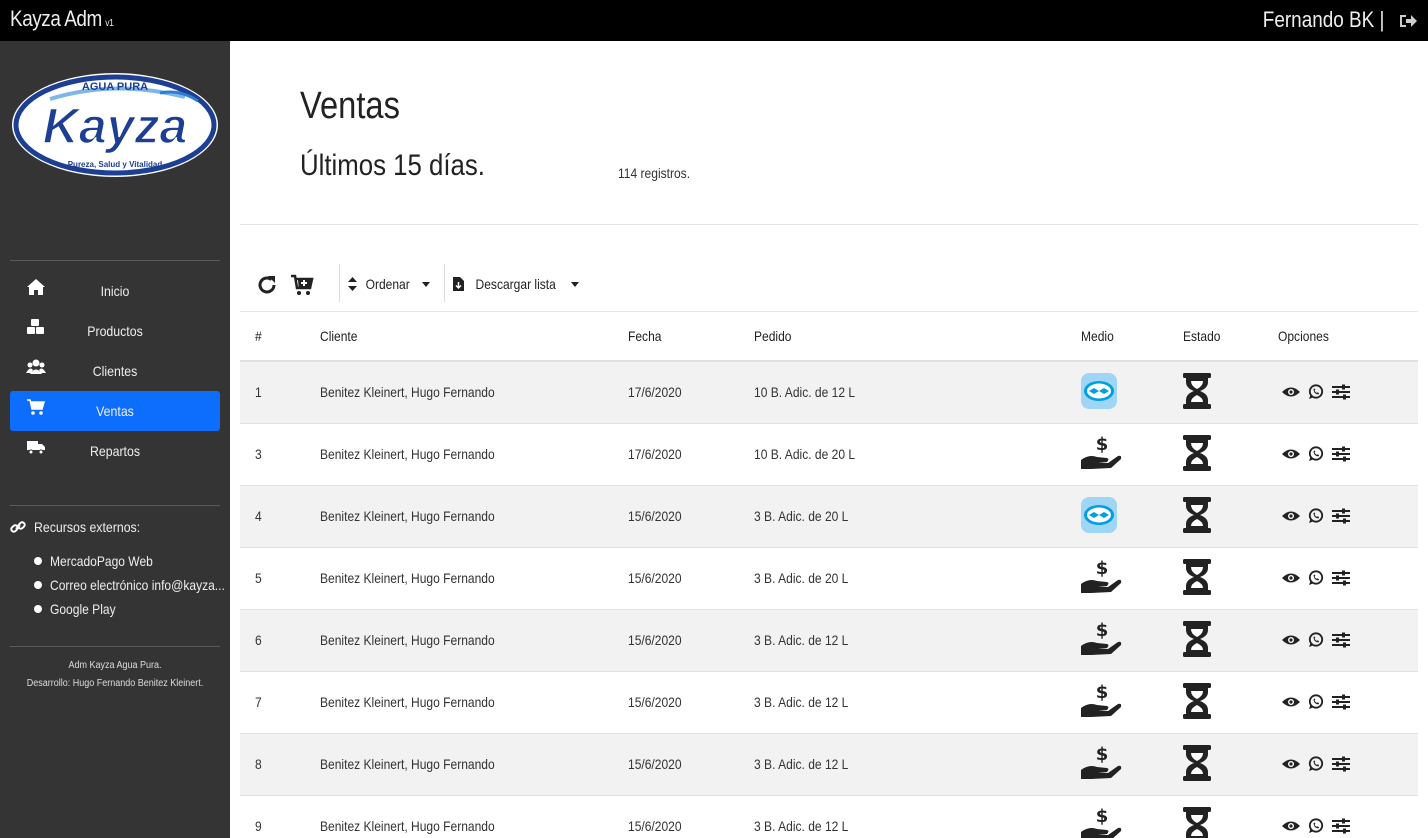 This screenshot has width=1428, height=838. What do you see at coordinates (82, 527) in the screenshot?
I see `resources-title: Recursos externos:` at bounding box center [82, 527].